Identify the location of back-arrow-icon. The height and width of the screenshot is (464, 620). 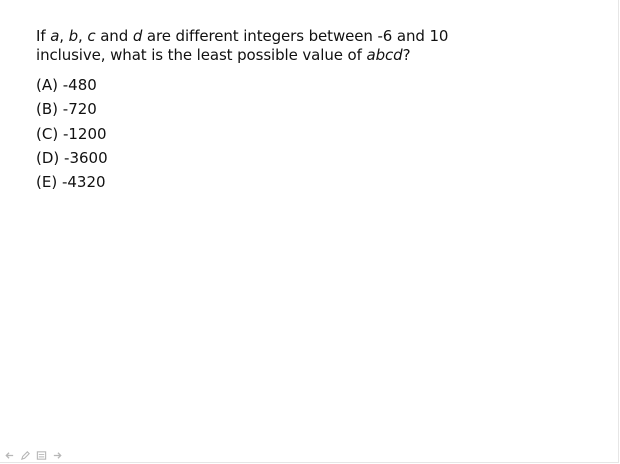
(9, 455).